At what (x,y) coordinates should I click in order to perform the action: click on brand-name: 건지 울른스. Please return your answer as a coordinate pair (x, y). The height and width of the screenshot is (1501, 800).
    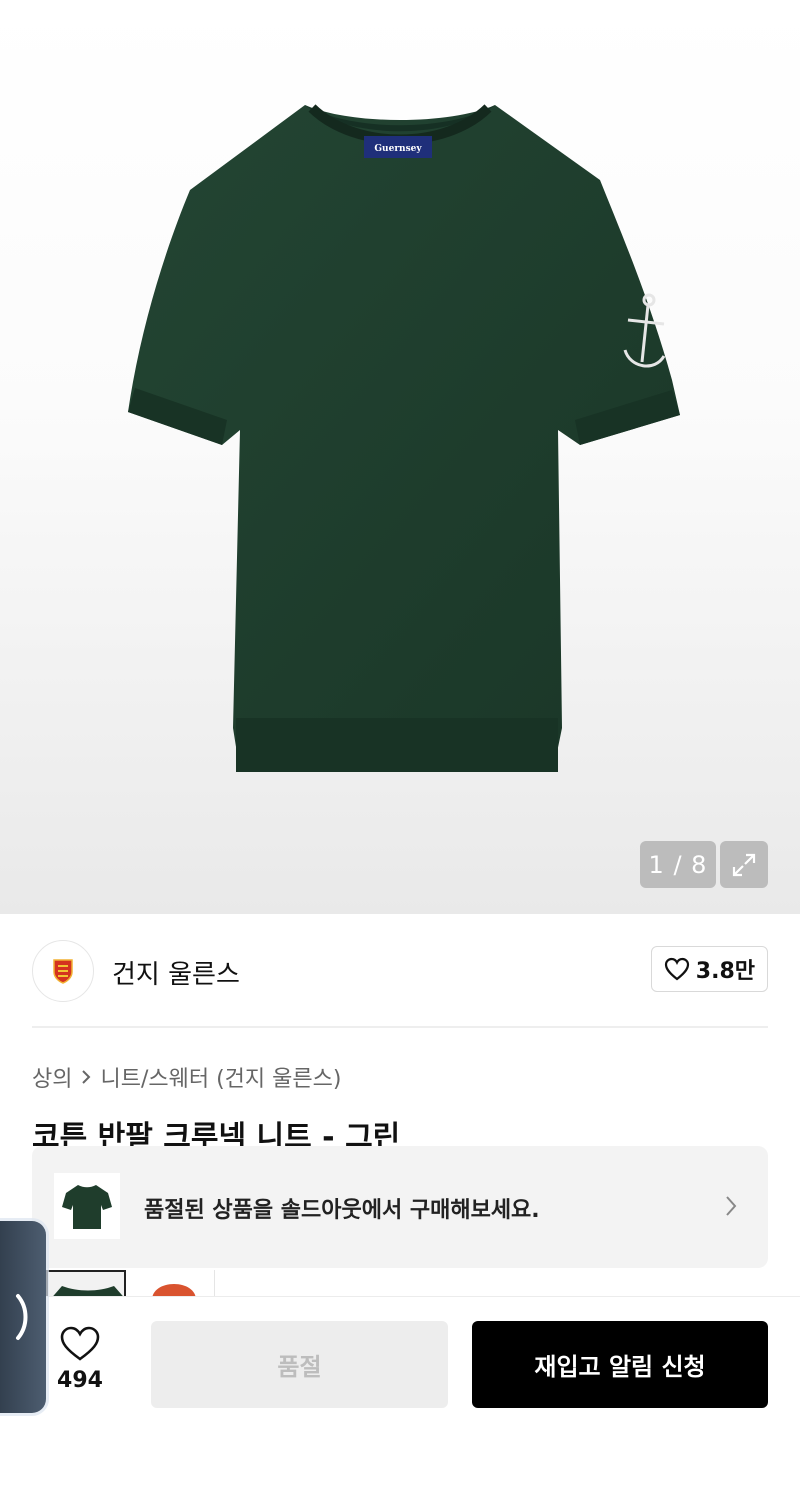
    Looking at the image, I should click on (176, 972).